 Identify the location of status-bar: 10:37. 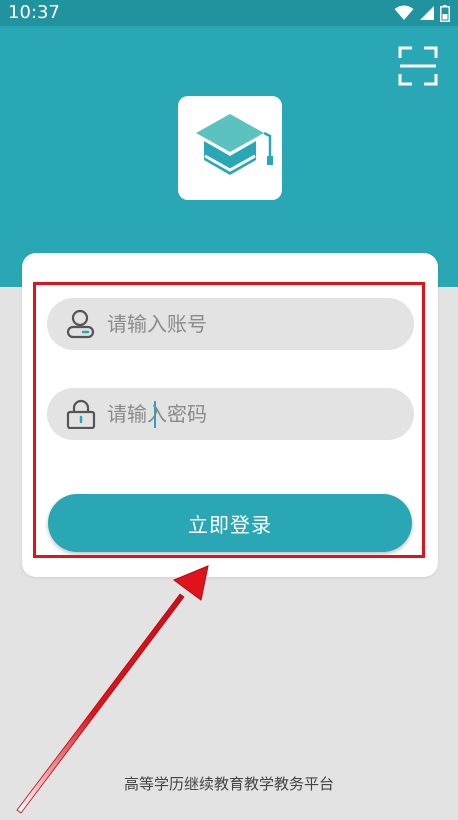
(229, 13).